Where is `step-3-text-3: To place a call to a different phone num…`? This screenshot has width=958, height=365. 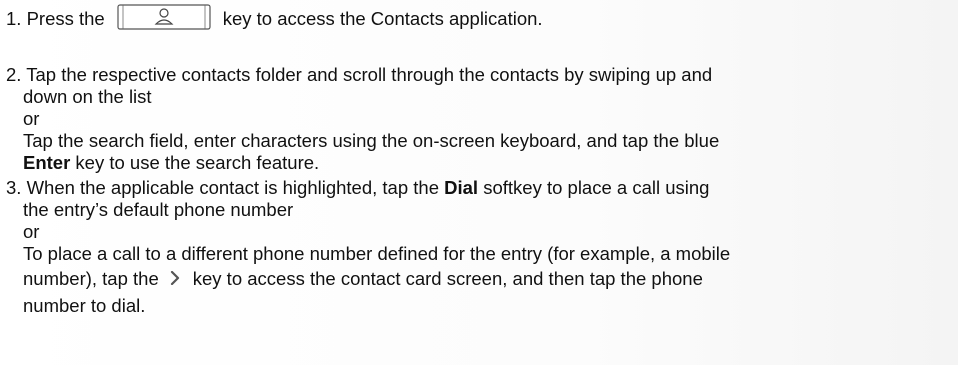 step-3-text-3: To place a call to a different phone num… is located at coordinates (377, 253).